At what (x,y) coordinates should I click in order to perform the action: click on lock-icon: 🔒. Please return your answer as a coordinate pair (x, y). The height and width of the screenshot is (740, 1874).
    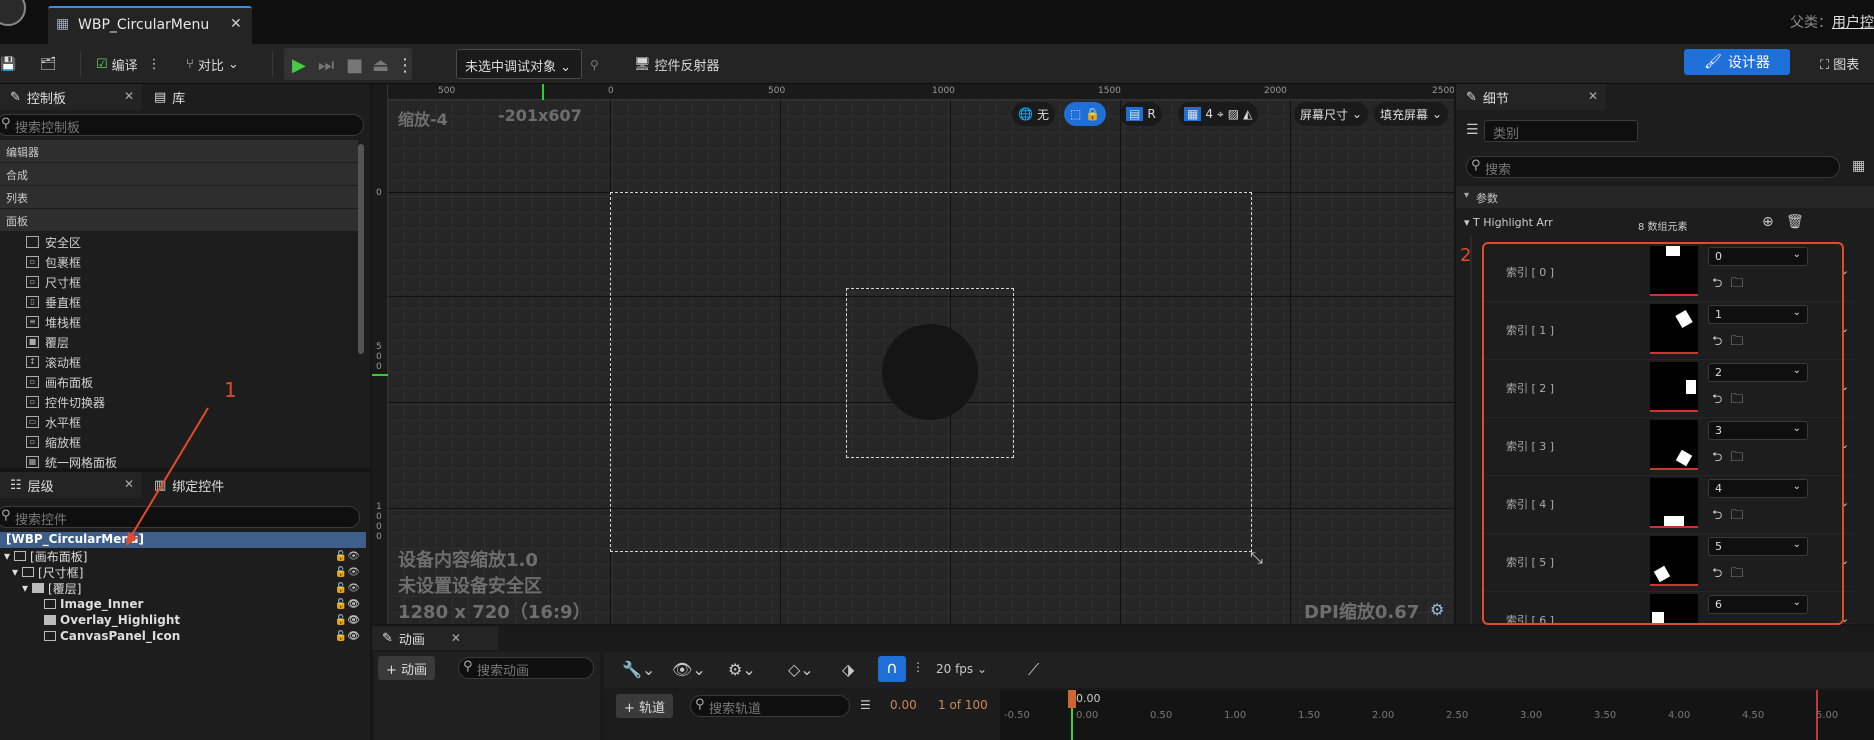
    Looking at the image, I should click on (1093, 114).